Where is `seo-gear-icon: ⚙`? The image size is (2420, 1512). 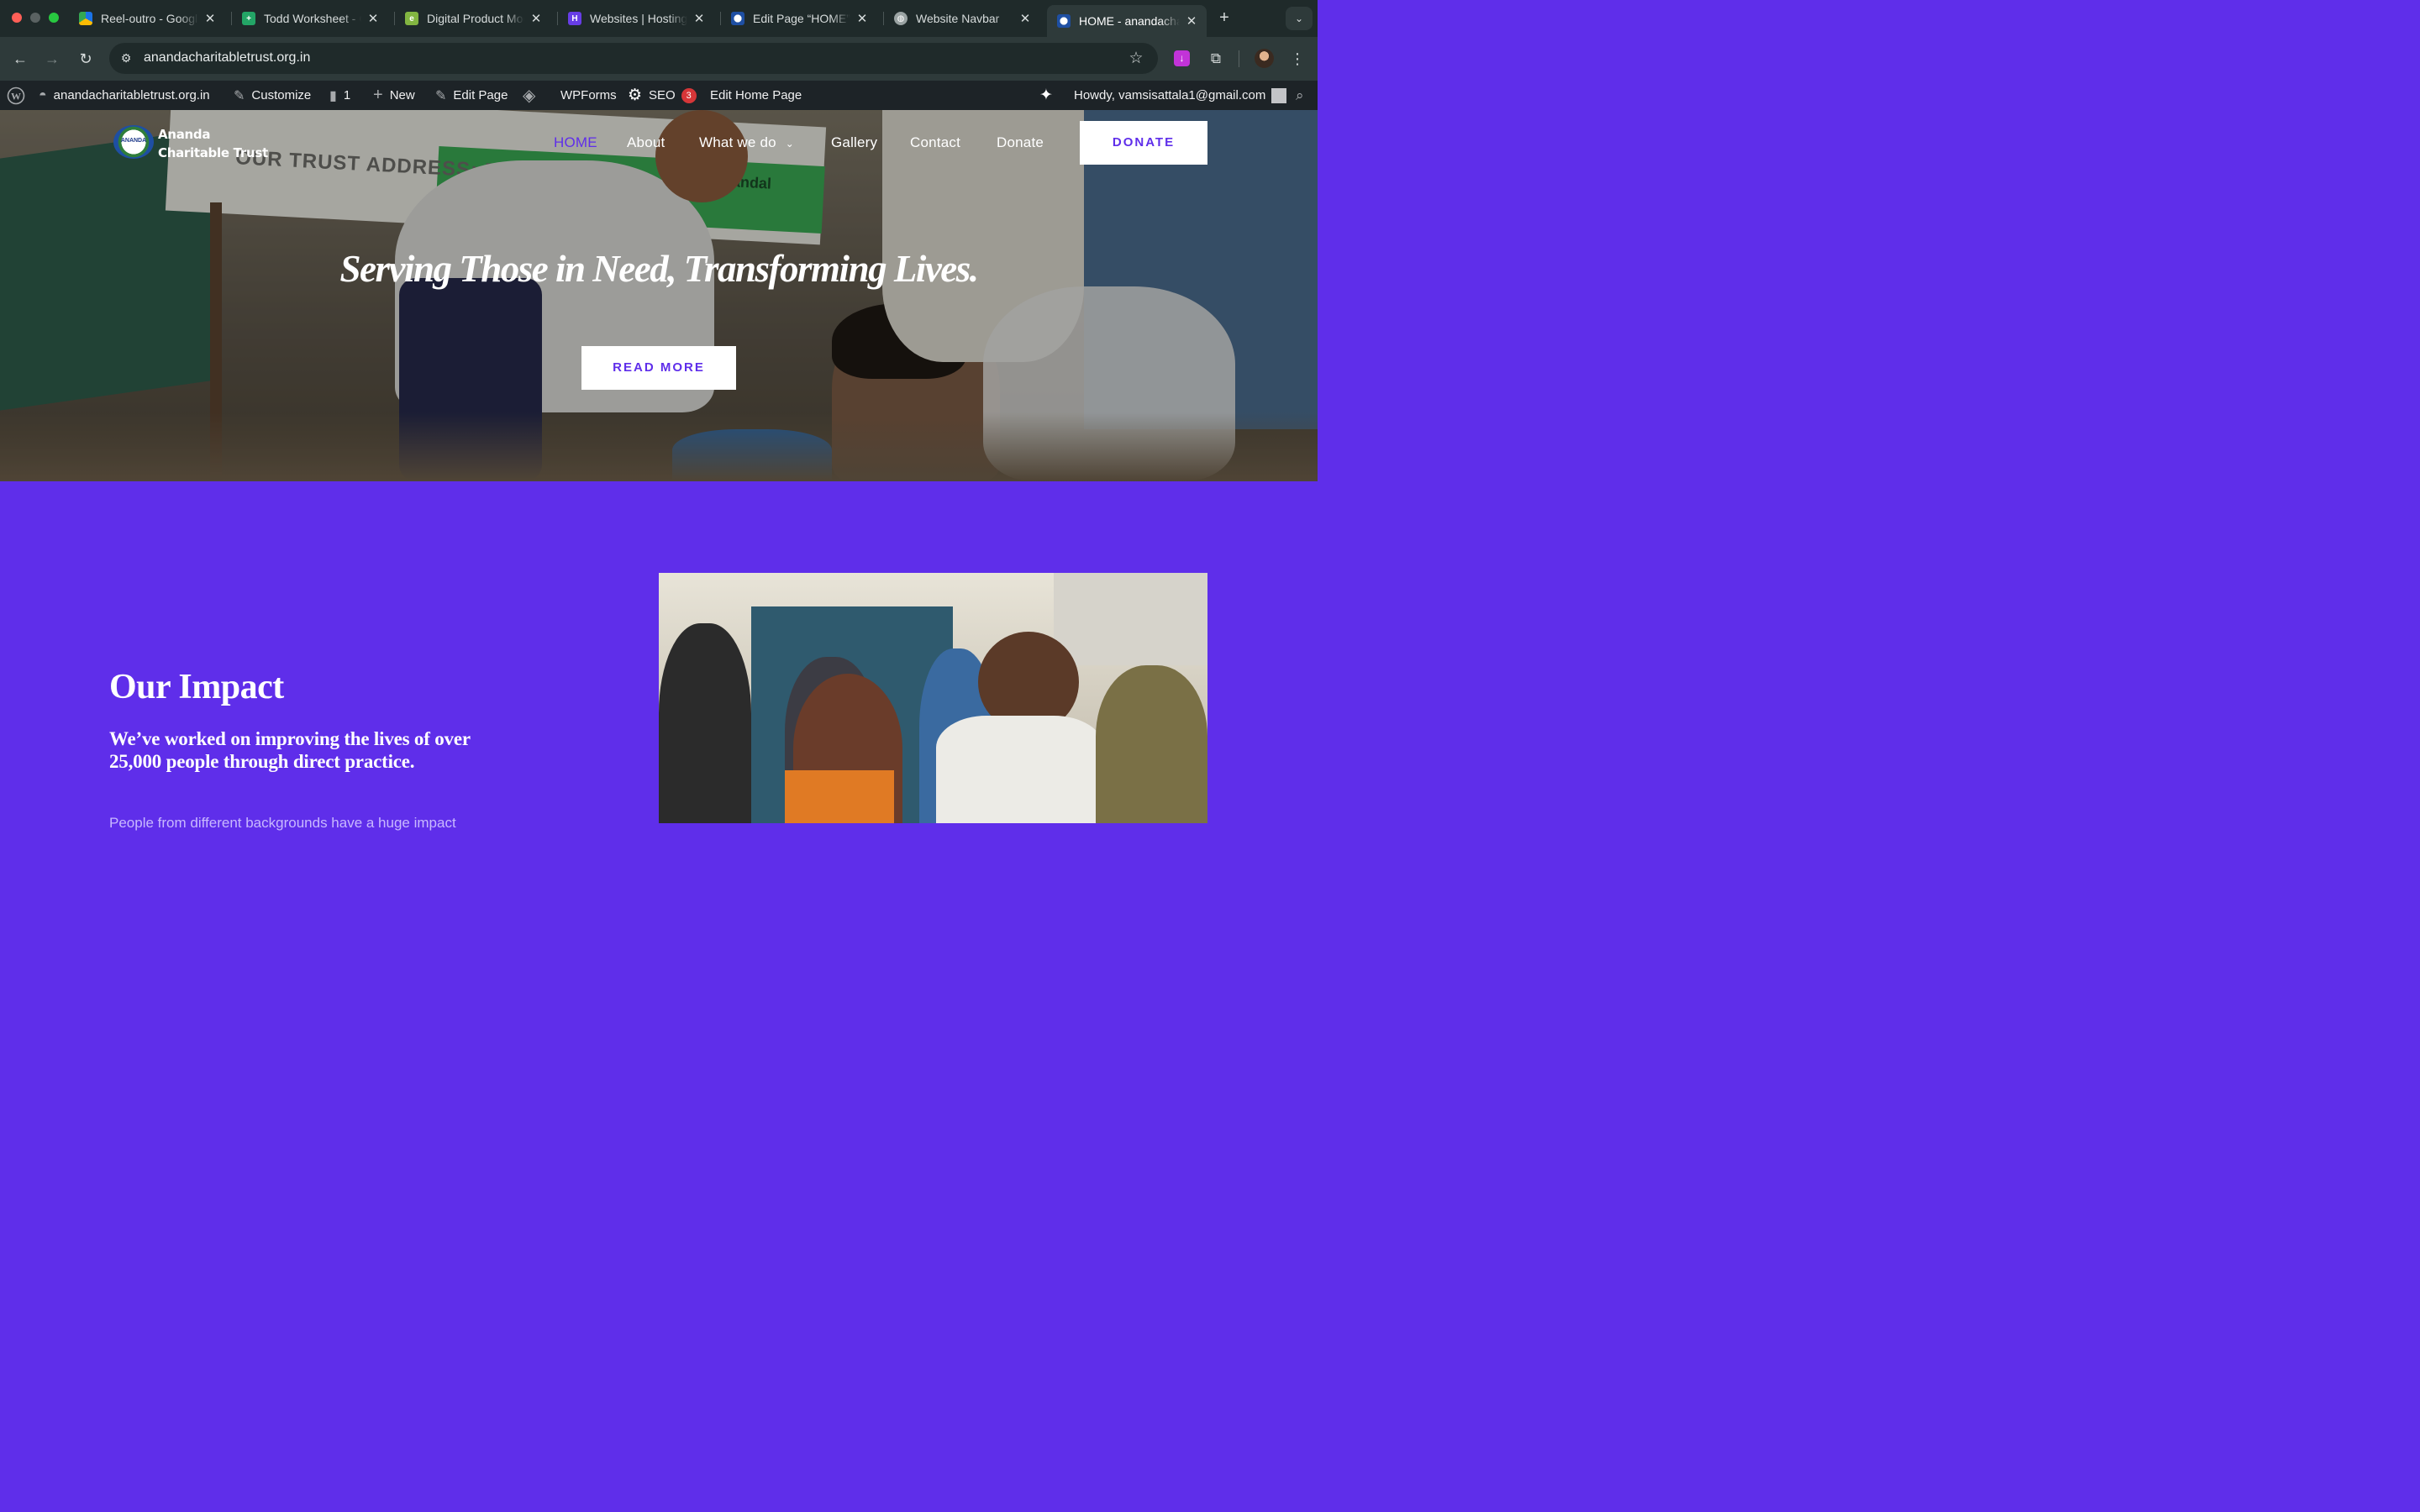 seo-gear-icon: ⚙ is located at coordinates (635, 95).